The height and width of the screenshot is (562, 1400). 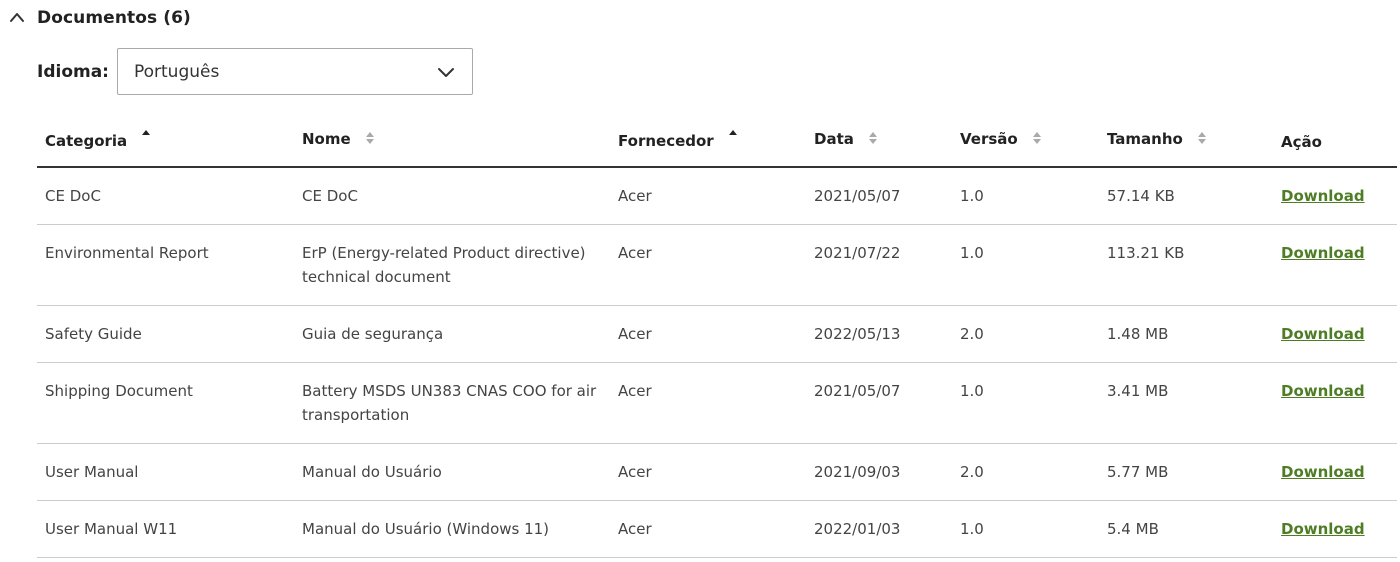 What do you see at coordinates (452, 472) in the screenshot?
I see `cell-name: Manual do Usuário` at bounding box center [452, 472].